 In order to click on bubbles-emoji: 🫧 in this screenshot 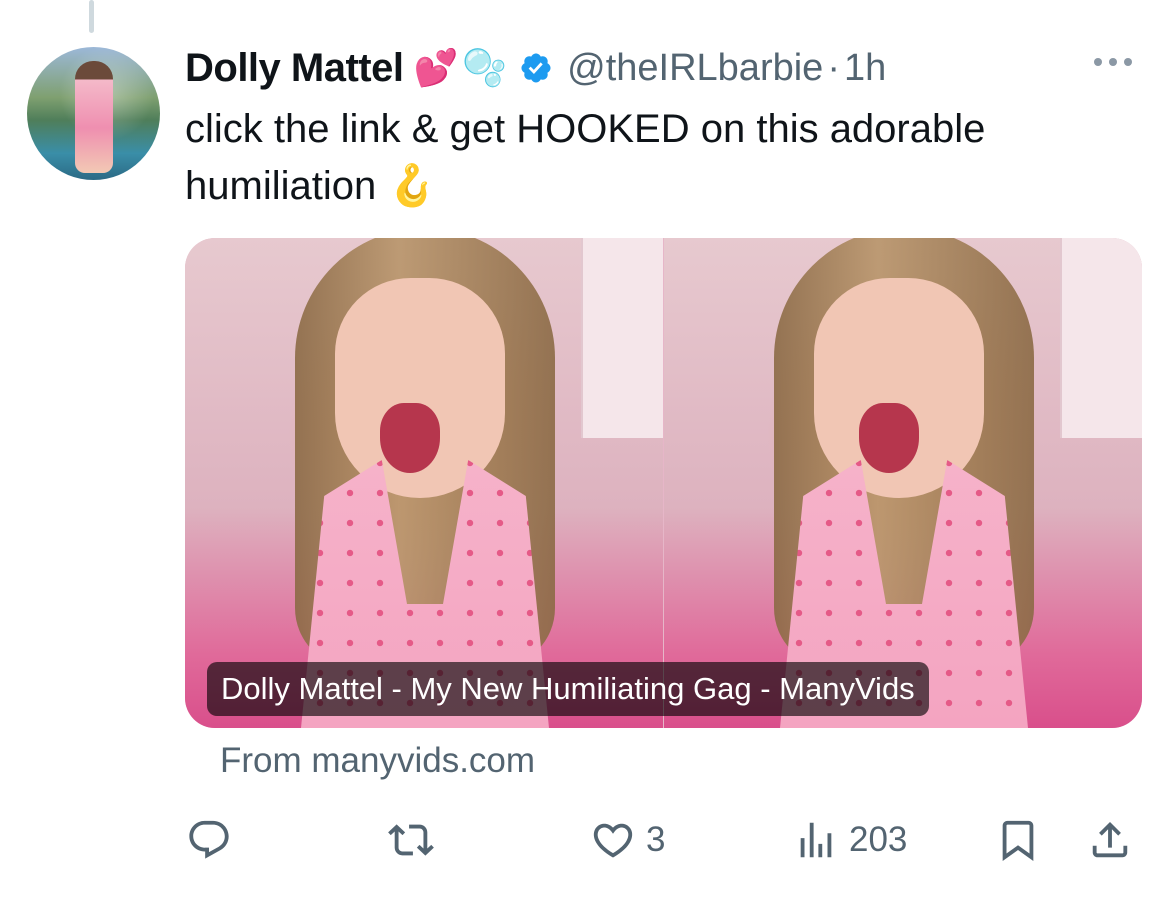, I will do `click(485, 67)`.